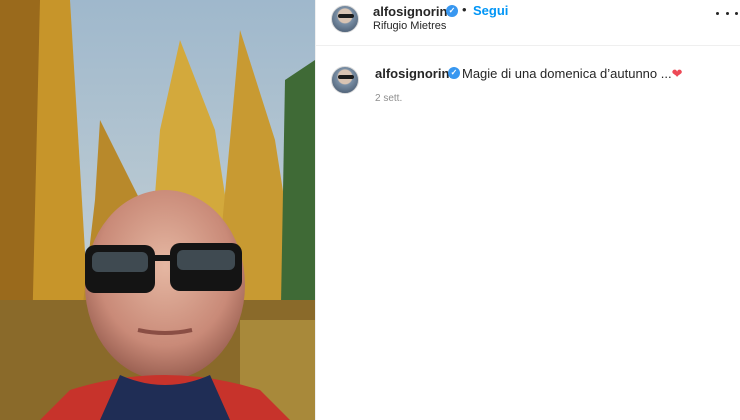 The width and height of the screenshot is (740, 420). Describe the element at coordinates (452, 11) in the screenshot. I see `verified-badge-icon: ✓` at that location.